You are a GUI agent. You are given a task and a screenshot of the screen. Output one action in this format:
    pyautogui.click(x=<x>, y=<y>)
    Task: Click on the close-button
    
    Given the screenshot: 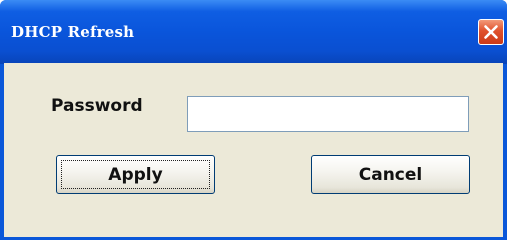 What is the action you would take?
    pyautogui.click(x=491, y=32)
    